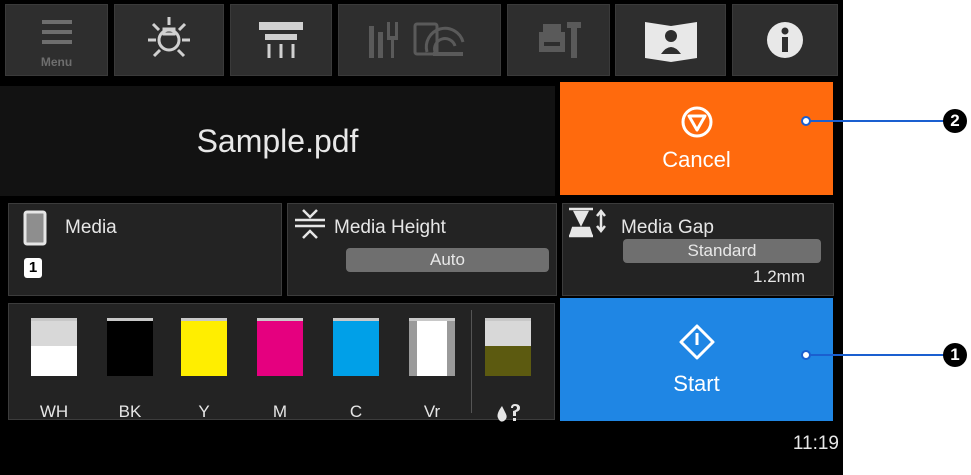 The width and height of the screenshot is (971, 475). I want to click on ink-c: C, so click(356, 369).